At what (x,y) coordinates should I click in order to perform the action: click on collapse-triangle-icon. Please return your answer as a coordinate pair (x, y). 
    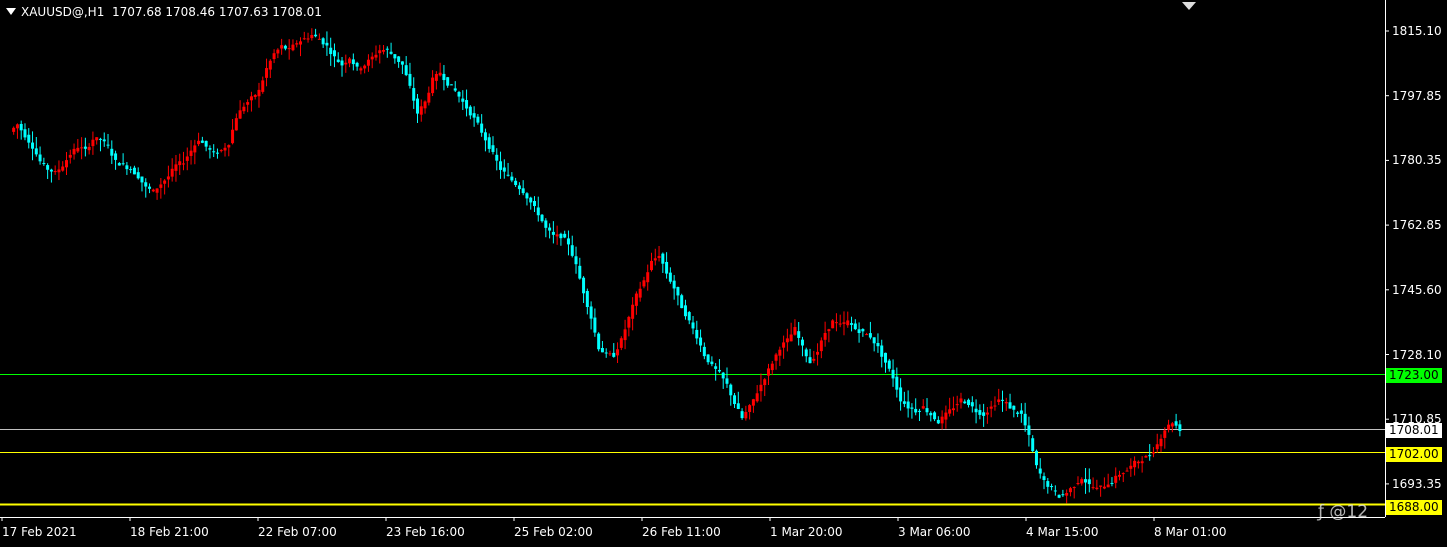
    Looking at the image, I should click on (1189, 6).